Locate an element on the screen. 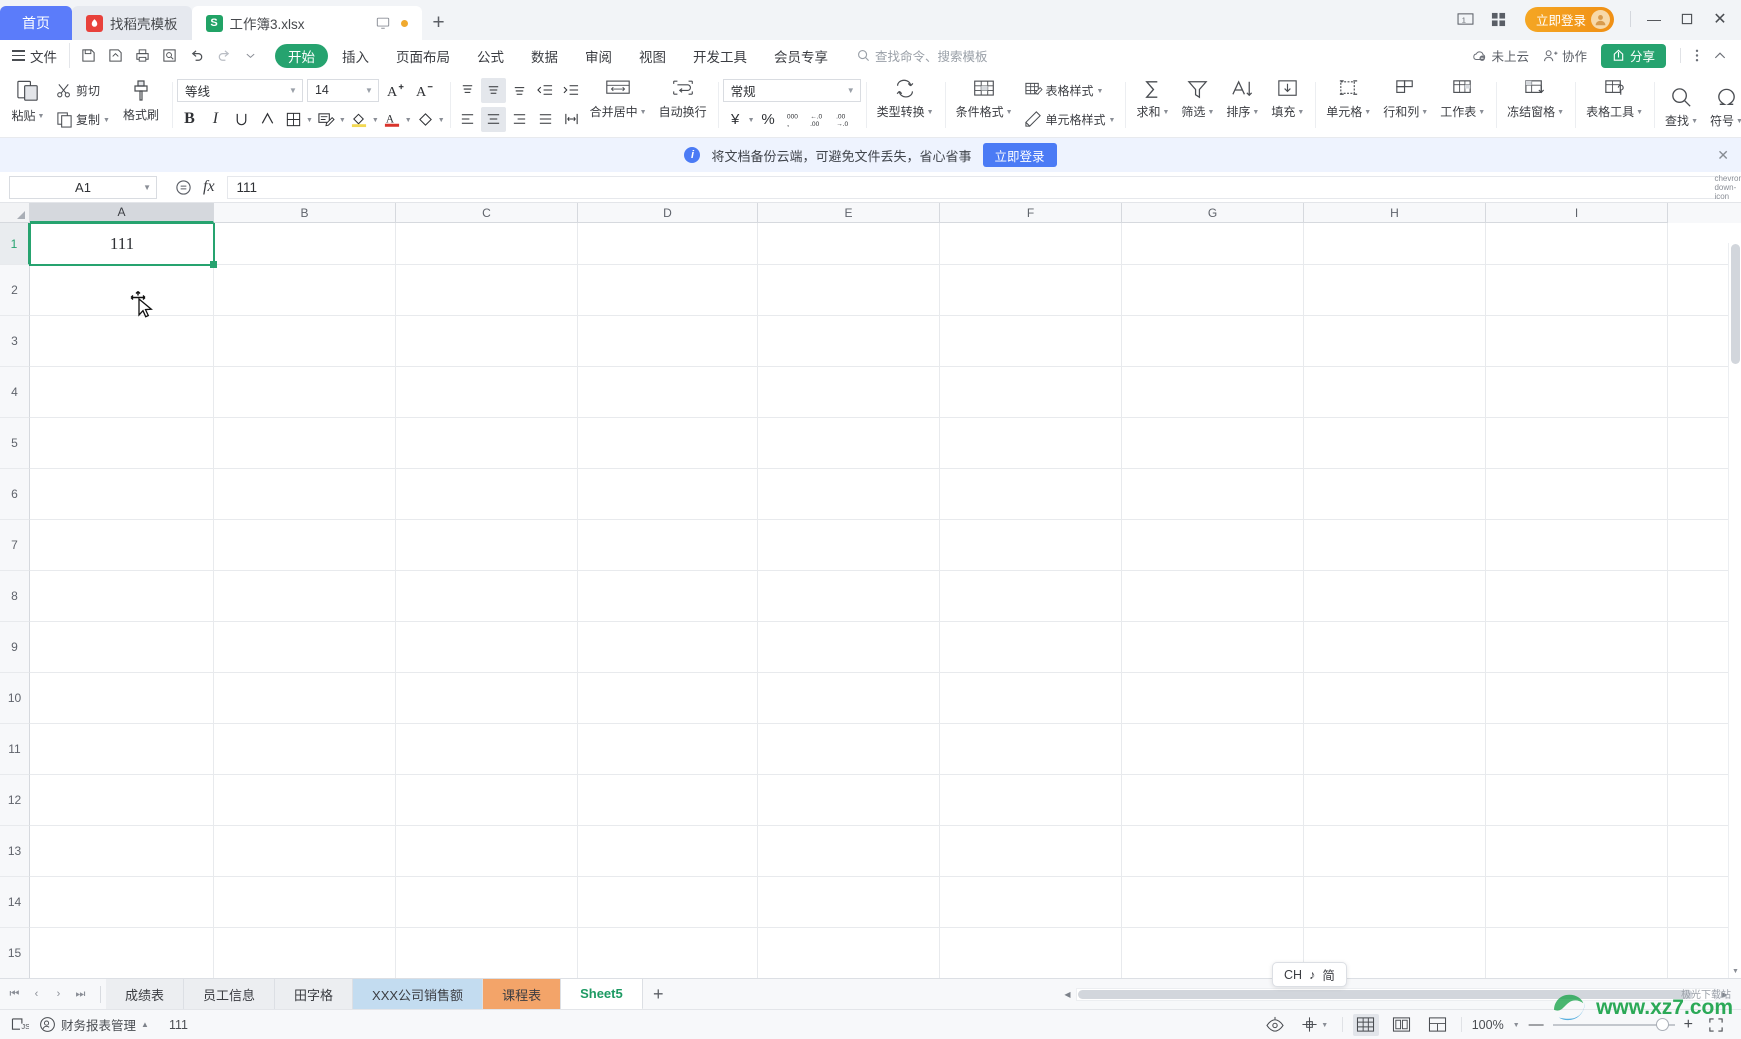 Image resolution: width=1741 pixels, height=1039 pixels. percent-format-button: % is located at coordinates (768, 119).